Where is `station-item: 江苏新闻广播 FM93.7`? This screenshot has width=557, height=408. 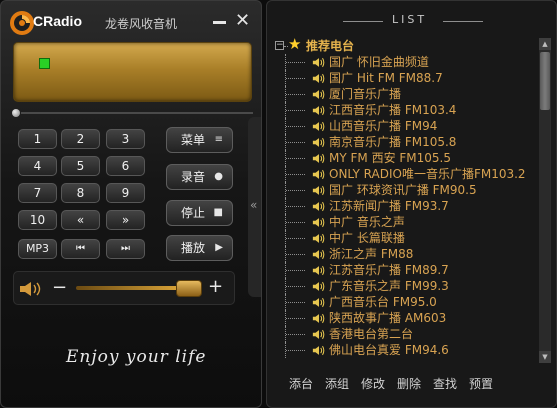
station-item: 江苏新闻广播 FM93.7 is located at coordinates (404, 206).